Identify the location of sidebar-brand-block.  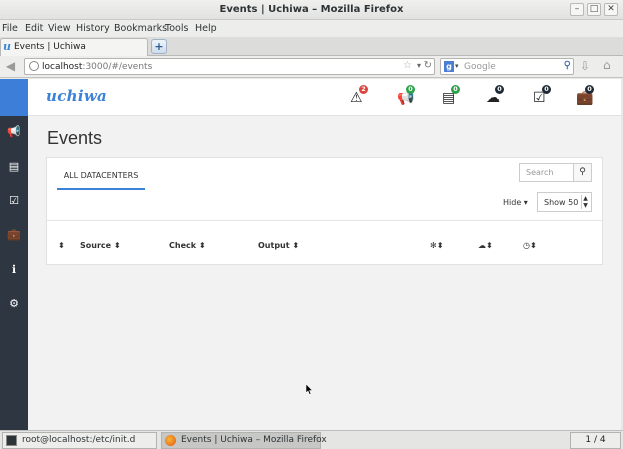
(14, 97).